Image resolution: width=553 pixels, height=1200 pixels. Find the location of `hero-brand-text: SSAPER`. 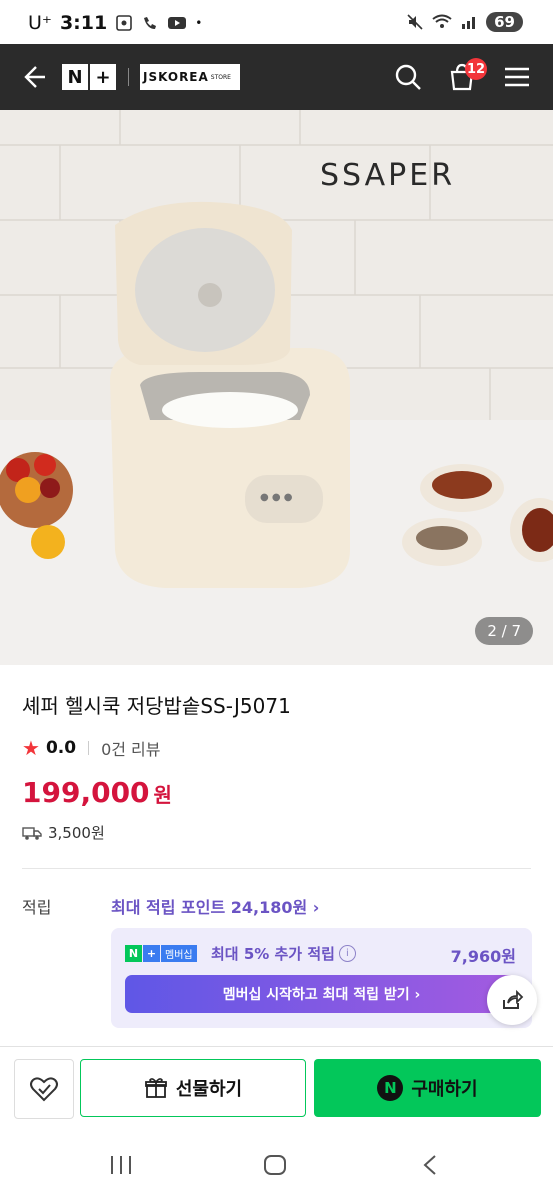

hero-brand-text: SSAPER is located at coordinates (388, 175).